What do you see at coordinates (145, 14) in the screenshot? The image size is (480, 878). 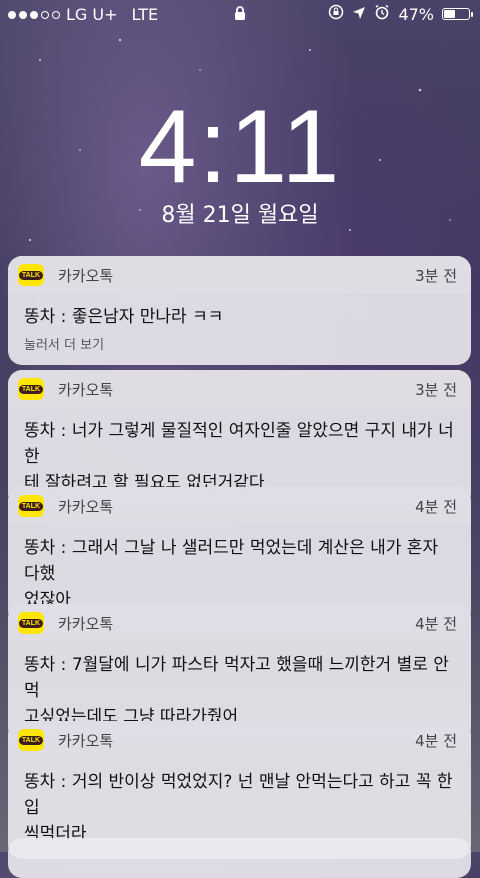 I see `network-type: LTE` at bounding box center [145, 14].